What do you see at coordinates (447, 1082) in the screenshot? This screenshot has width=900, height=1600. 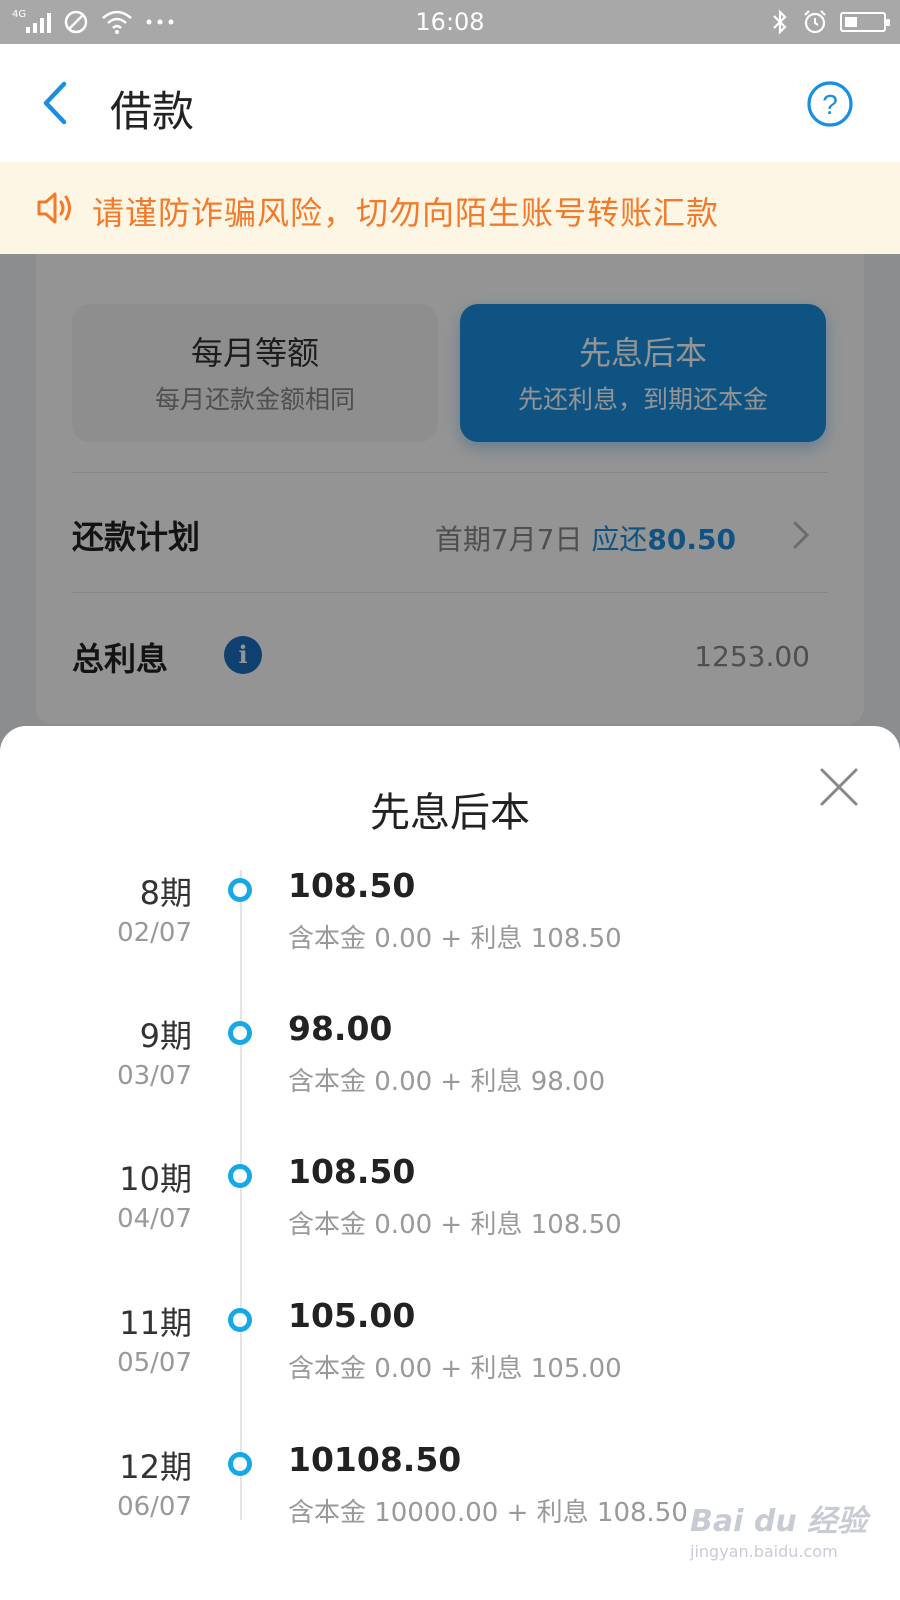 I see `item-detail: 含本金 0.00 + 利息 98.00` at bounding box center [447, 1082].